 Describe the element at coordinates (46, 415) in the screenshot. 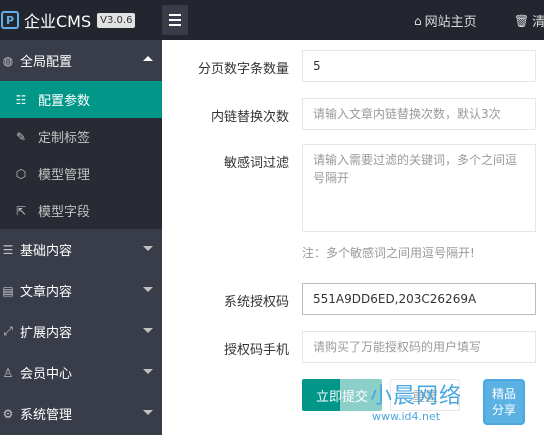

I see `sidebar-section-label: 系统管理` at that location.